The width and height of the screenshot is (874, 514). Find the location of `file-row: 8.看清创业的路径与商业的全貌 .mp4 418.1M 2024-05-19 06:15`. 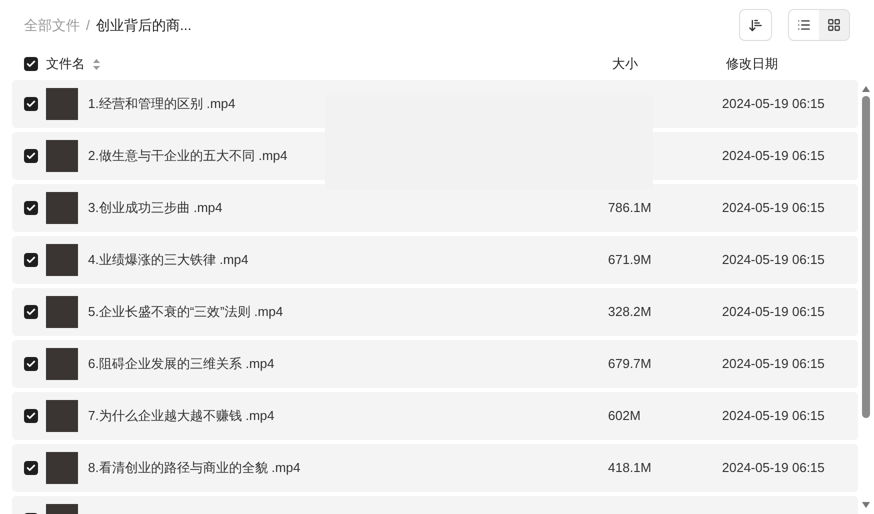

file-row: 8.看清创业的路径与商业的全貌 .mp4 418.1M 2024-05-19 06:15 is located at coordinates (435, 468).